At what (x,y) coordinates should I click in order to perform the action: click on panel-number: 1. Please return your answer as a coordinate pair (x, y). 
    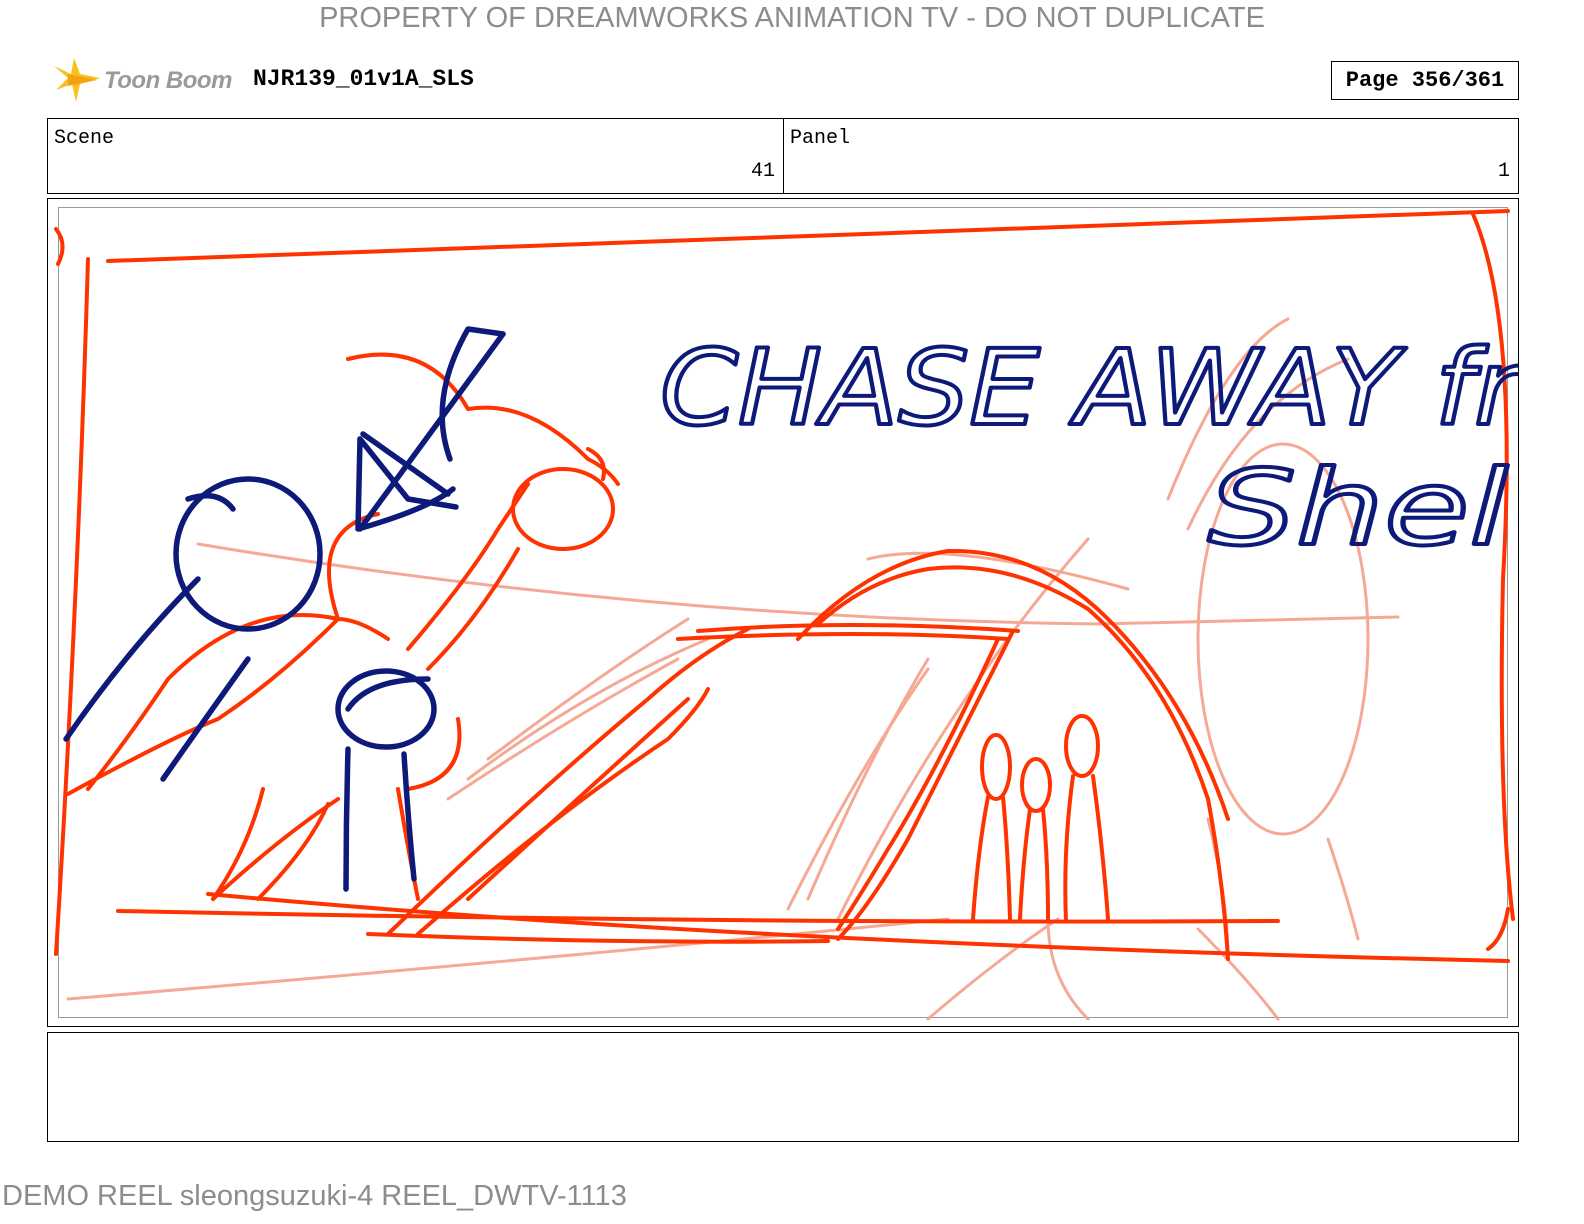
    Looking at the image, I should click on (1503, 171).